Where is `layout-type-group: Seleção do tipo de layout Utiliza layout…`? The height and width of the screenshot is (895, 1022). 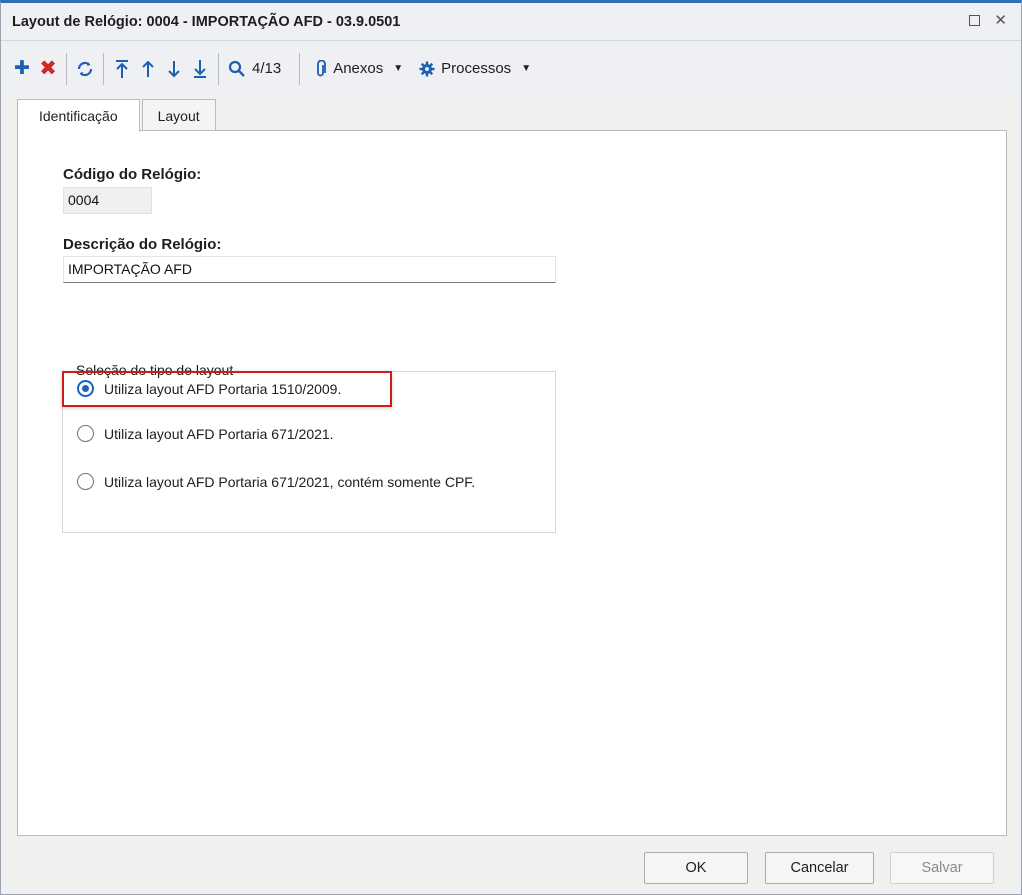
layout-type-group: Seleção do tipo de layout Utiliza layout… is located at coordinates (309, 447).